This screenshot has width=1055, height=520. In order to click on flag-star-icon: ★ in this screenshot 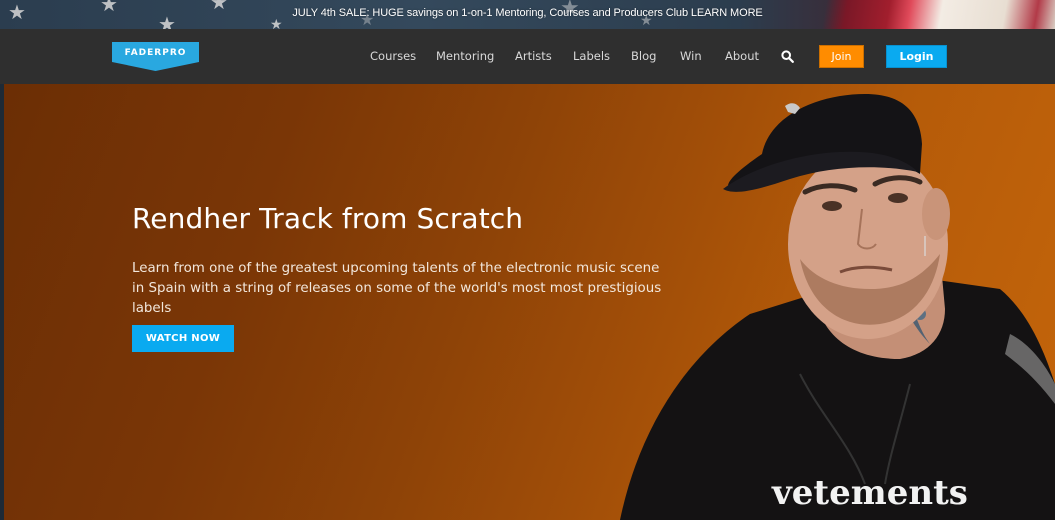, I will do `click(276, 23)`.